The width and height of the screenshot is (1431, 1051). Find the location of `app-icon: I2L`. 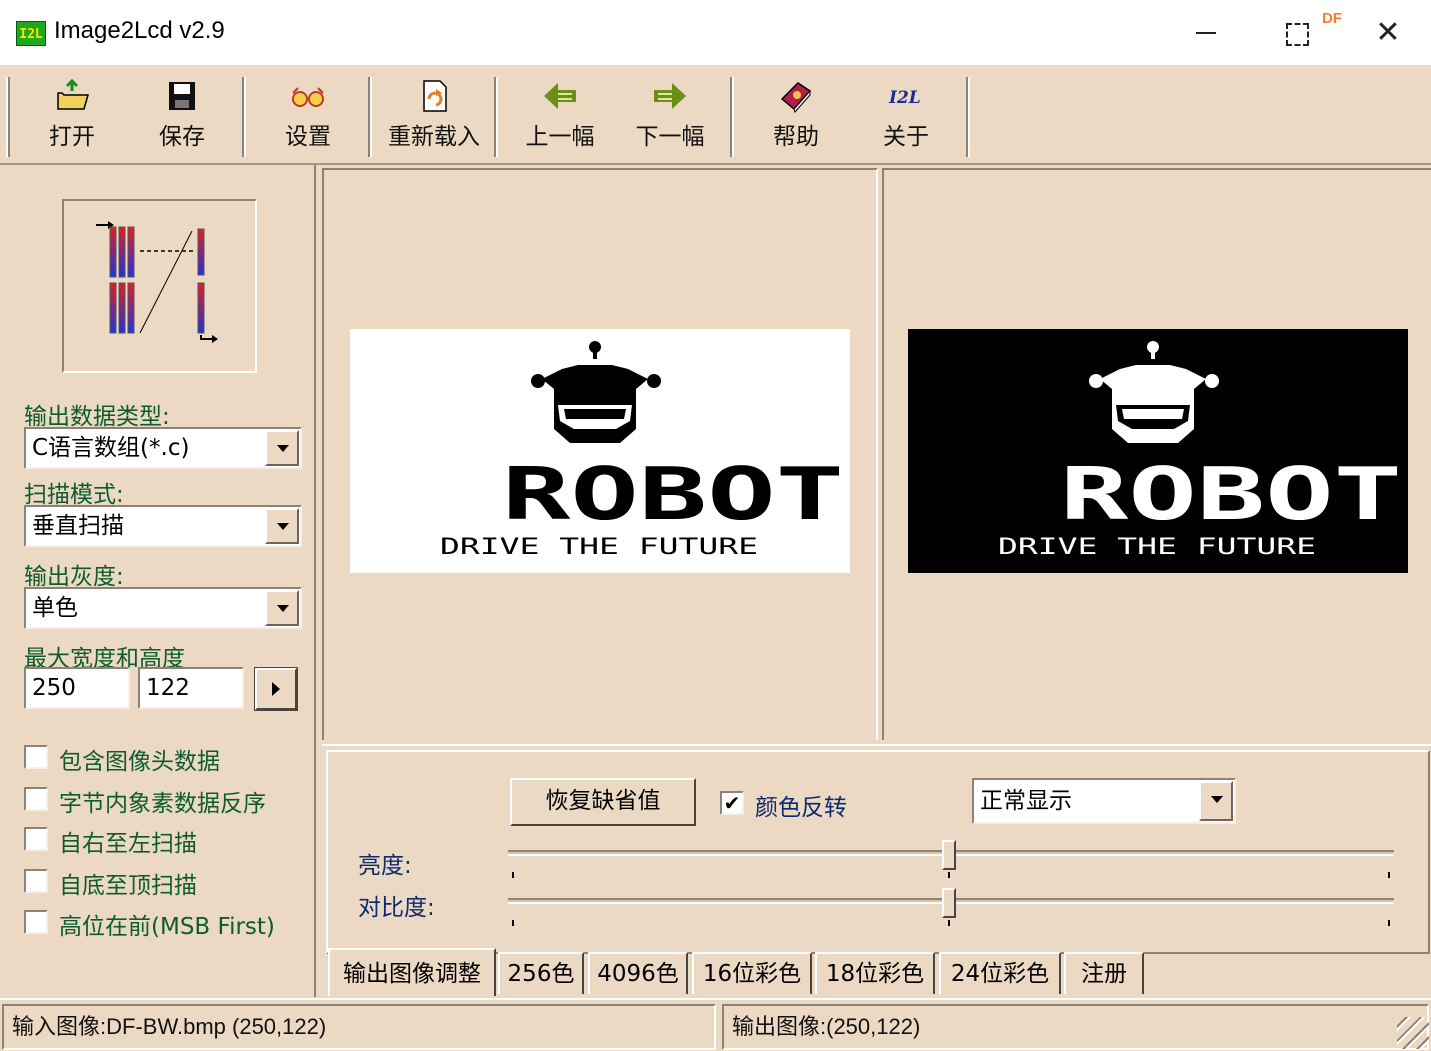

app-icon: I2L is located at coordinates (31, 33).